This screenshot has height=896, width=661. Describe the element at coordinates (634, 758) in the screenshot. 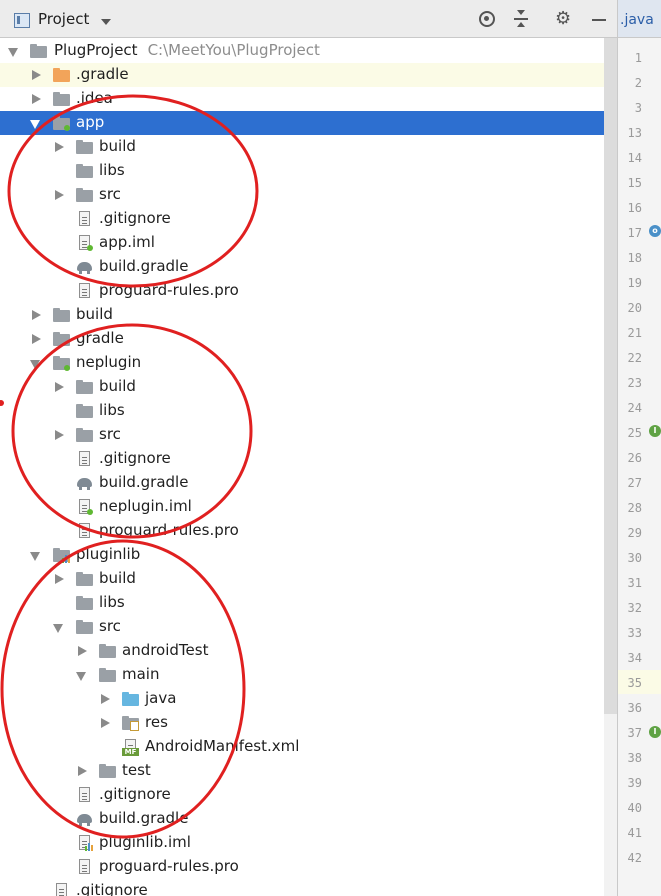

I see `line-number: 38` at that location.